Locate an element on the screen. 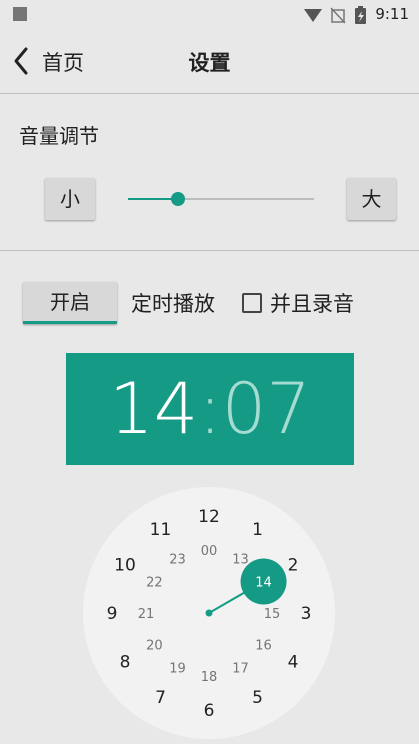 This screenshot has height=744, width=419. clock-hour-19: 19 is located at coordinates (177, 669).